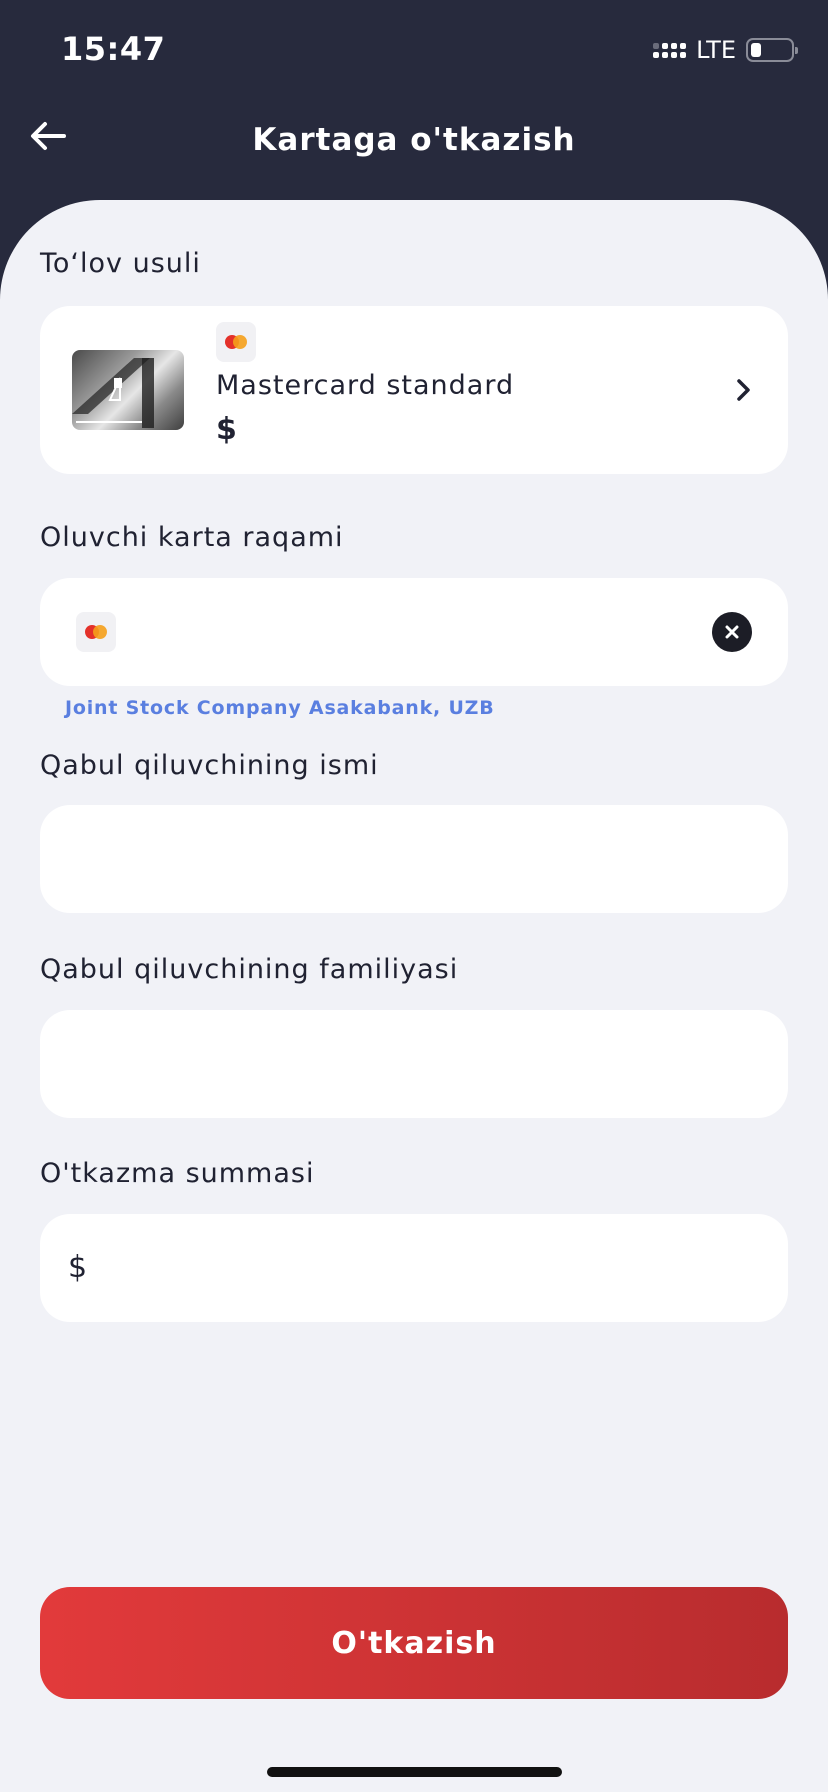 The image size is (828, 1792). I want to click on status-bar: 15:47 LTE, so click(414, 50).